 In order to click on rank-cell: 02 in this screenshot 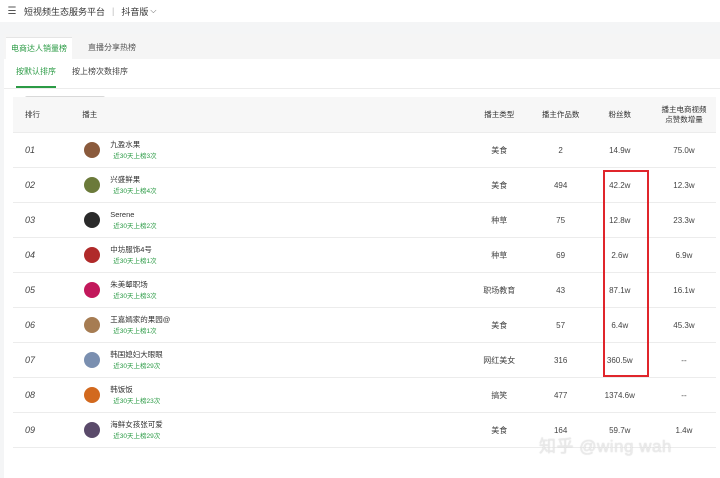, I will do `click(41, 185)`.